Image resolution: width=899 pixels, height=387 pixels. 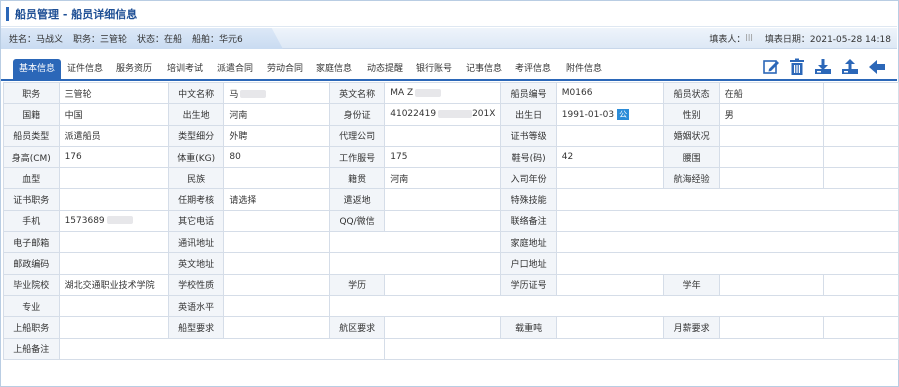 I want to click on tab-training-exam: 培训考试, so click(x=185, y=69).